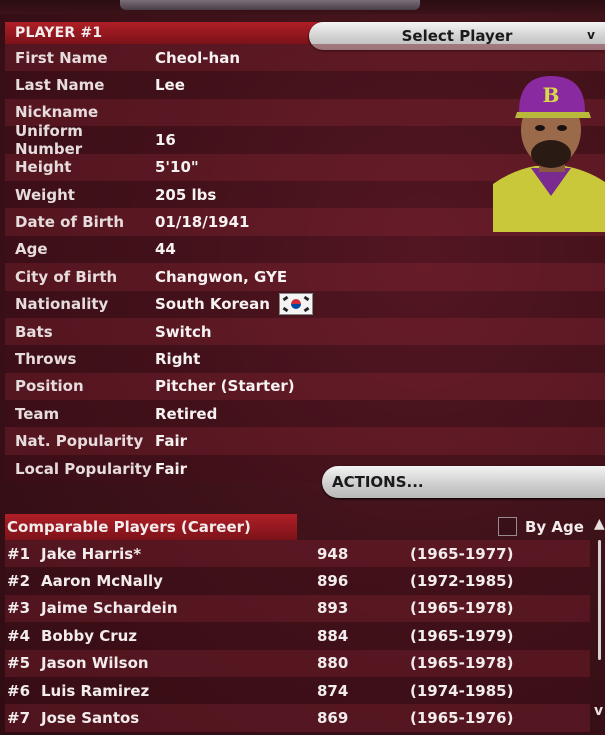  What do you see at coordinates (540, 128) in the screenshot?
I see `eye` at bounding box center [540, 128].